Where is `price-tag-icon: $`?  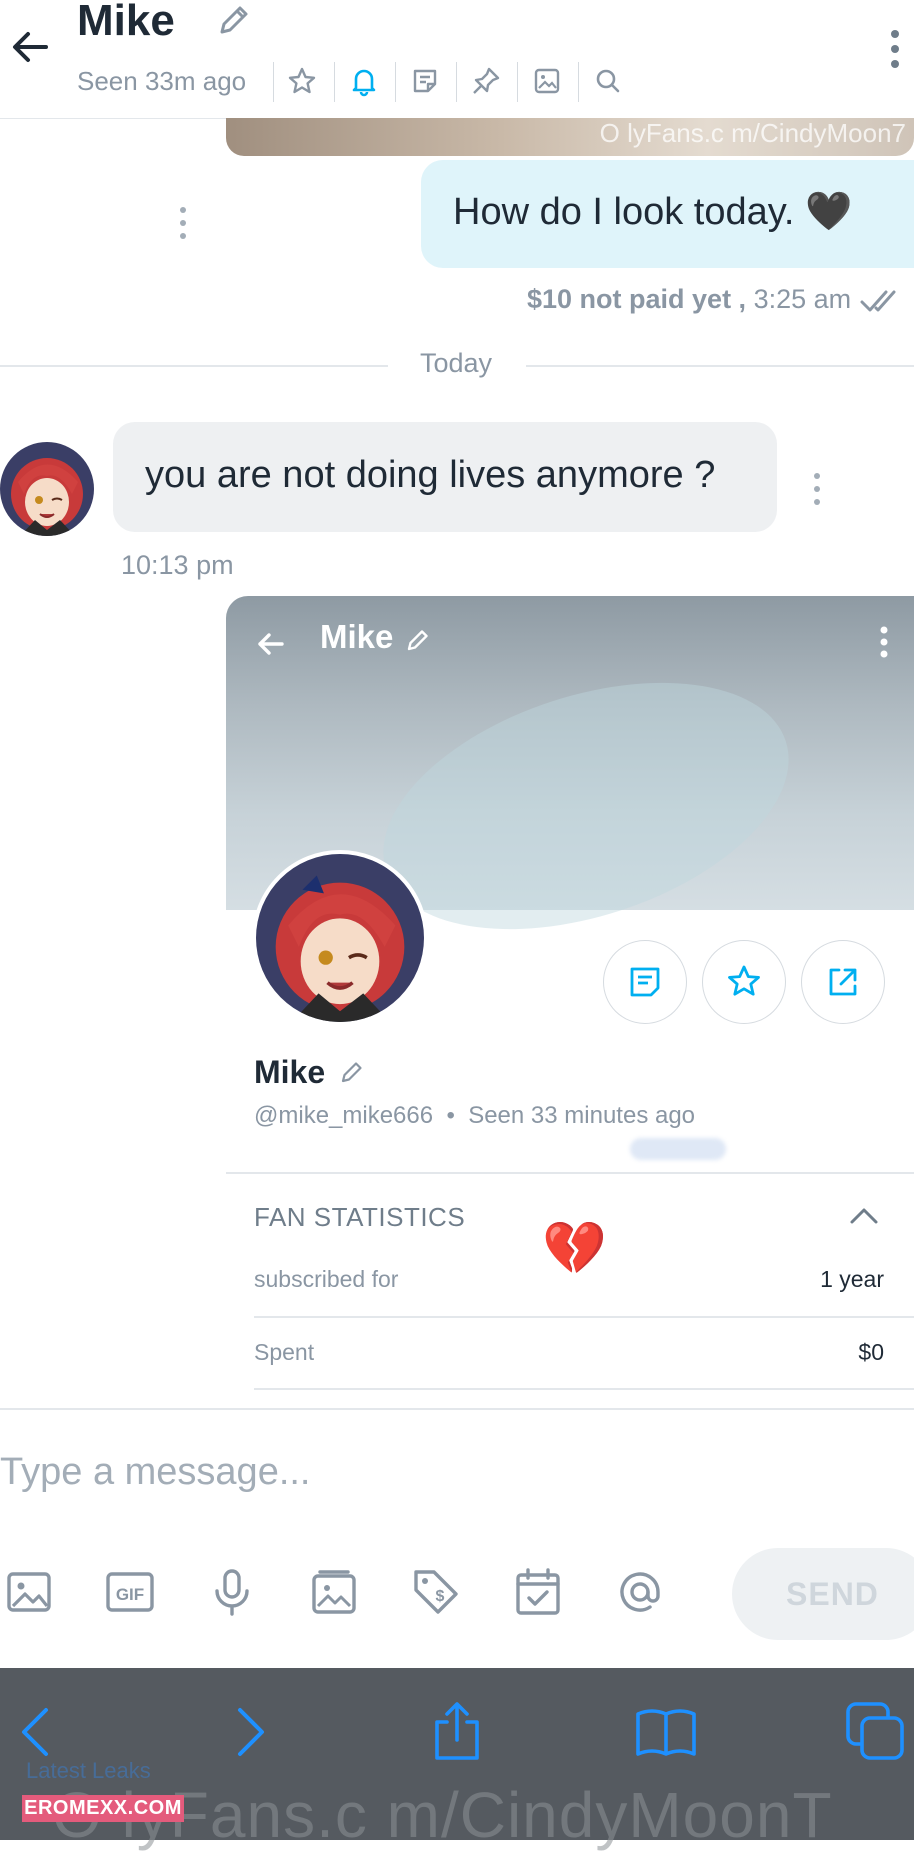
price-tag-icon: $ is located at coordinates (436, 1592).